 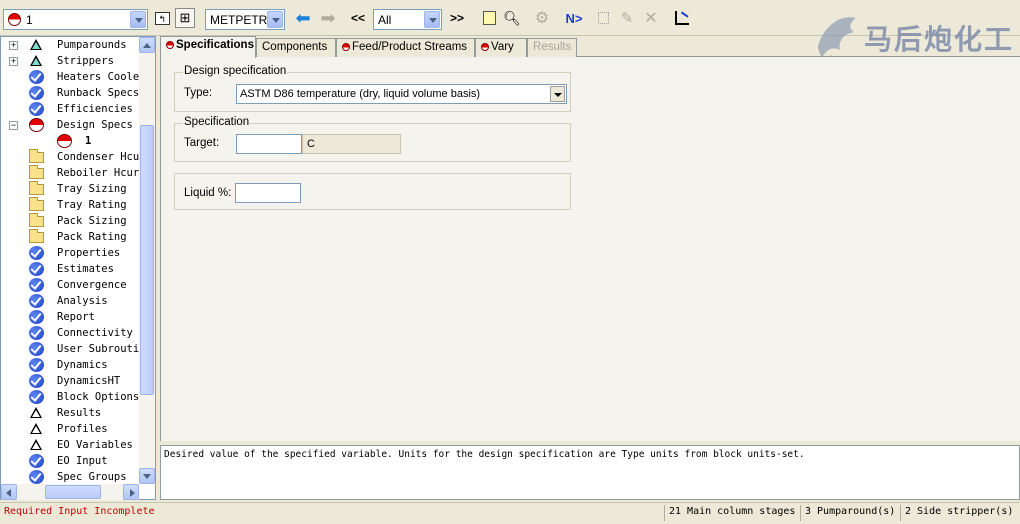 I want to click on tree-item-eo-variables: EO Variables, so click(x=70, y=445).